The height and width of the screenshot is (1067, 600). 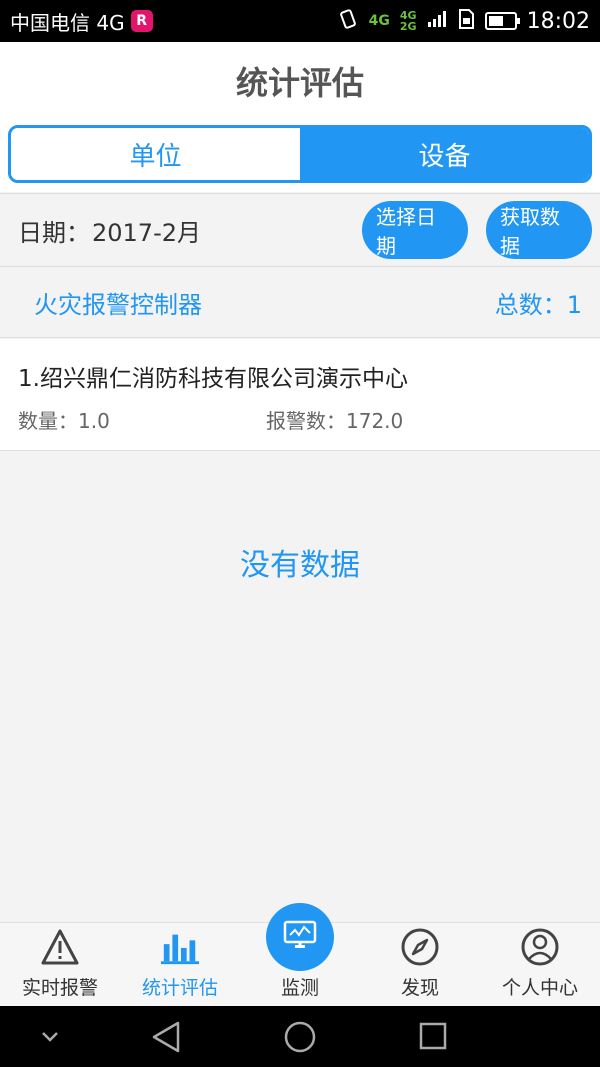 I want to click on clock: 18:02, so click(x=558, y=21).